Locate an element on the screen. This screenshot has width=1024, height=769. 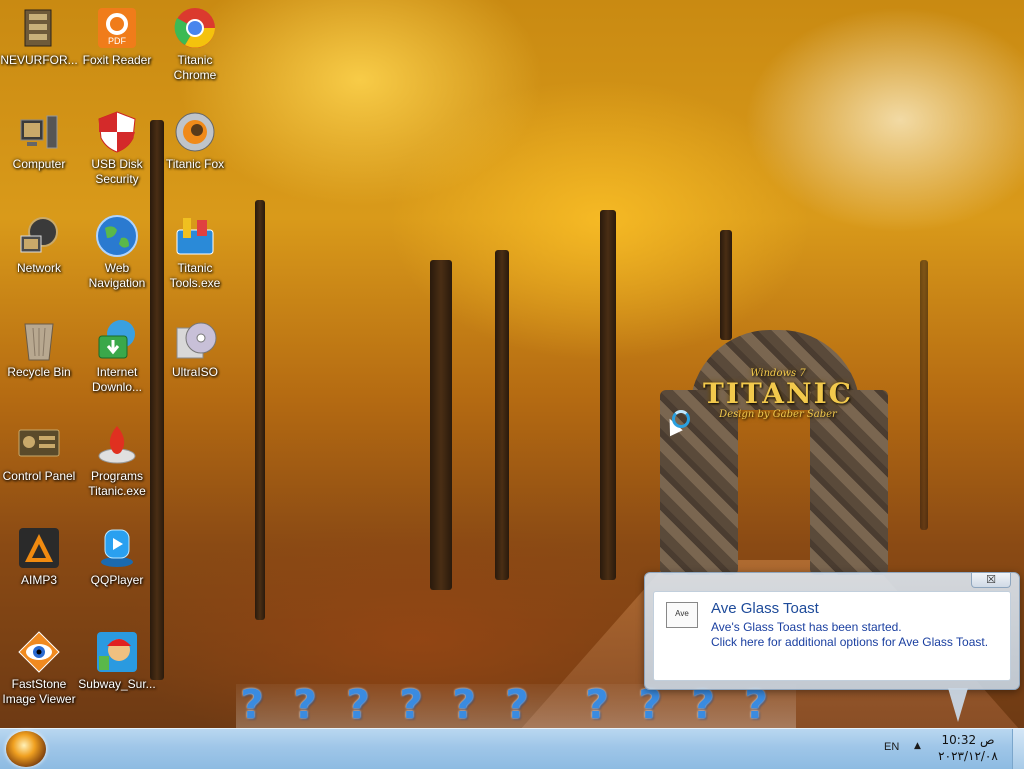
desktop-icon-label: Control Panel is located at coordinates (39, 476).